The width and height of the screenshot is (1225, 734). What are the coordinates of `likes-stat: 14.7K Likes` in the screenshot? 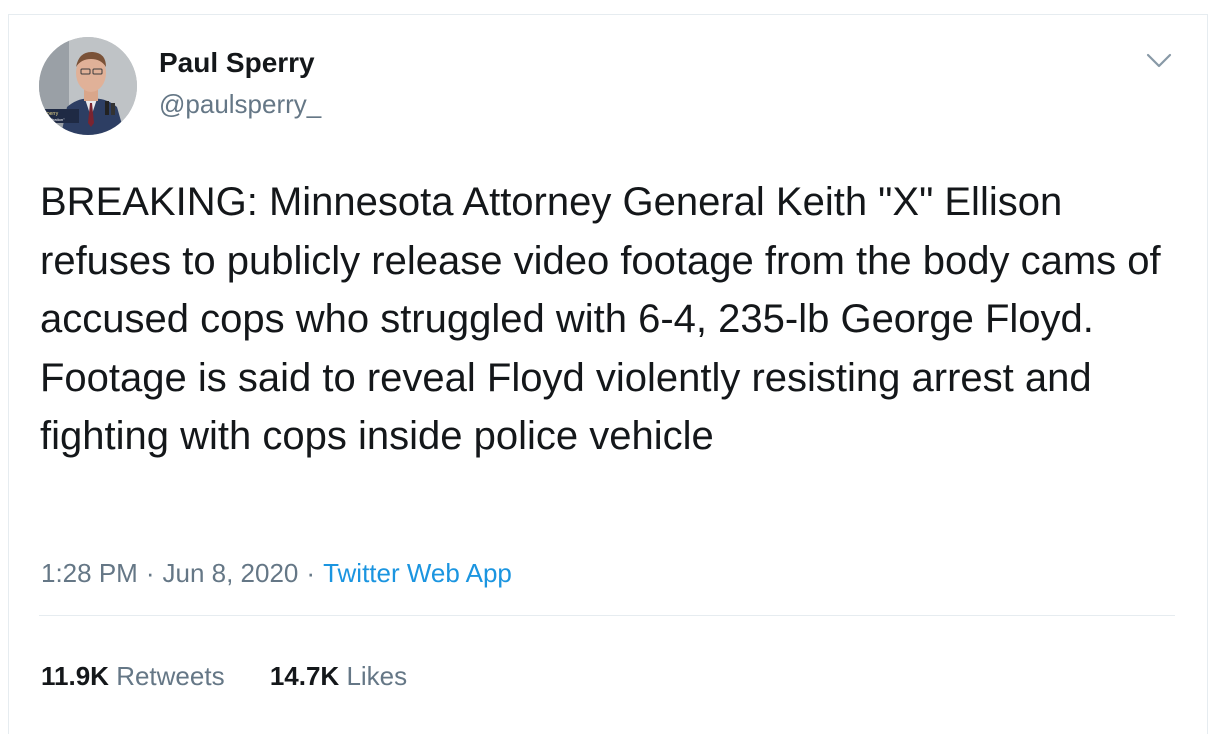 It's located at (338, 676).